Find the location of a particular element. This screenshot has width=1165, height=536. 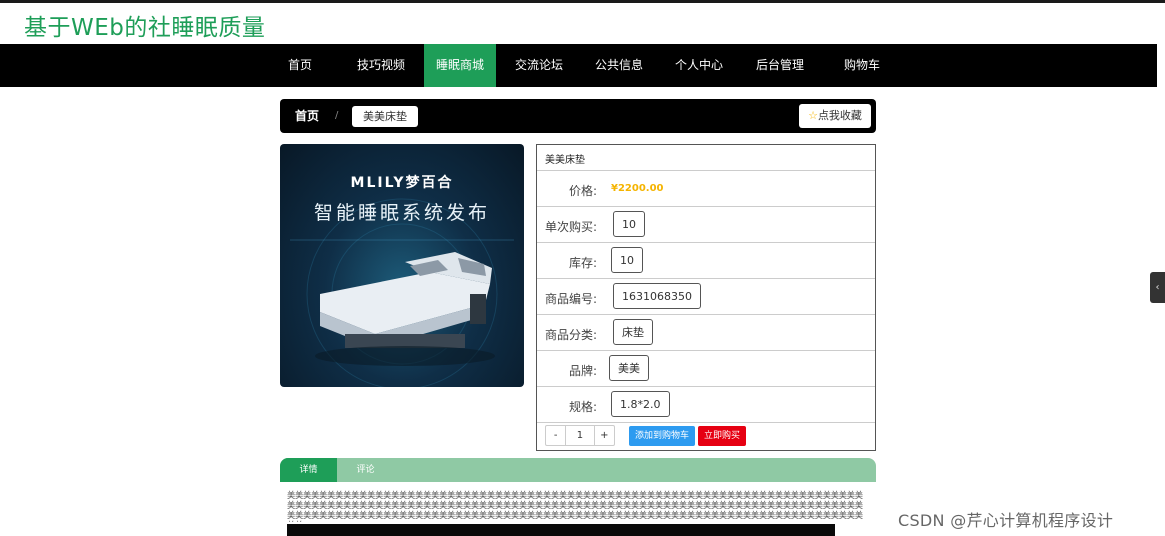

purchase-row-divider is located at coordinates (706, 422).